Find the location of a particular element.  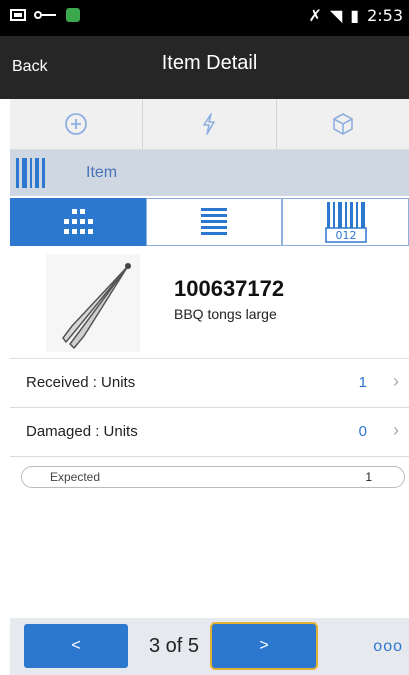

package-button is located at coordinates (343, 124).